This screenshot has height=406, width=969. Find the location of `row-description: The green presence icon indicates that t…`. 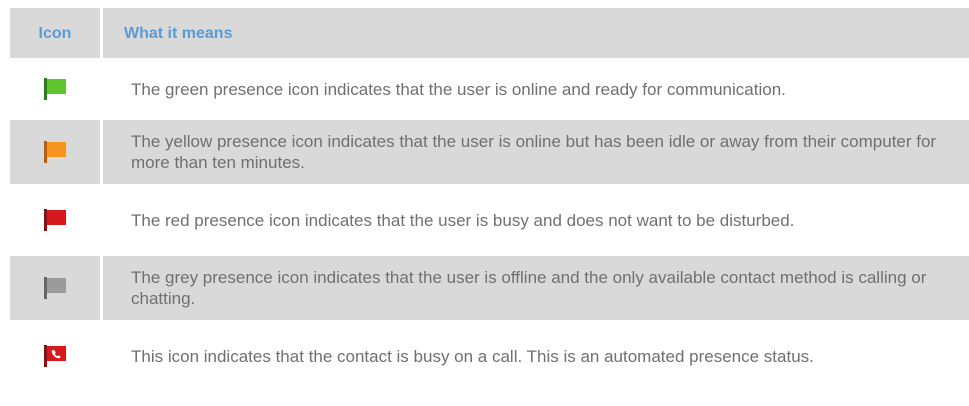

row-description: The green presence icon indicates that t… is located at coordinates (536, 89).